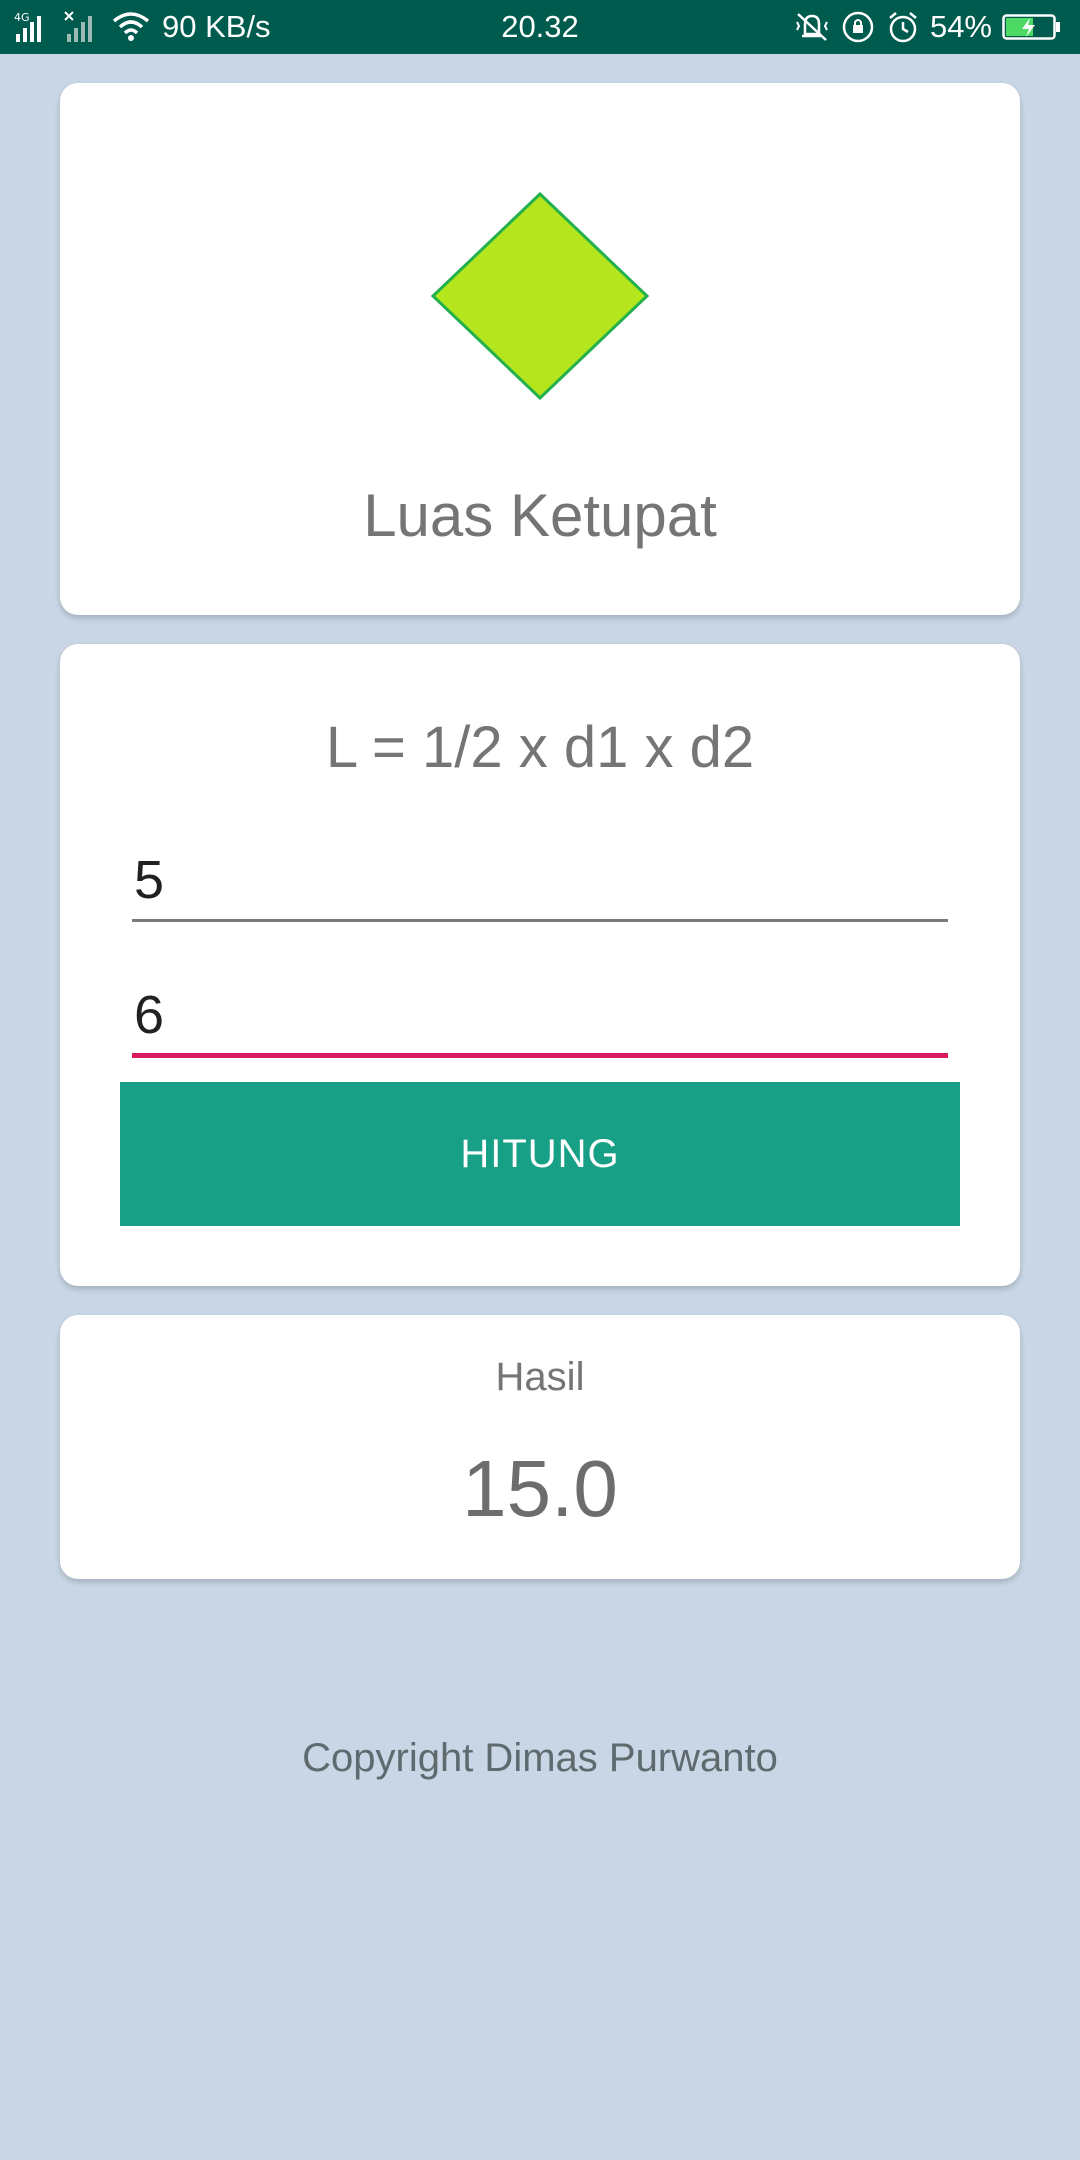 Image resolution: width=1080 pixels, height=2160 pixels. Describe the element at coordinates (540, 515) in the screenshot. I see `page-title: Luas Ketupat` at that location.